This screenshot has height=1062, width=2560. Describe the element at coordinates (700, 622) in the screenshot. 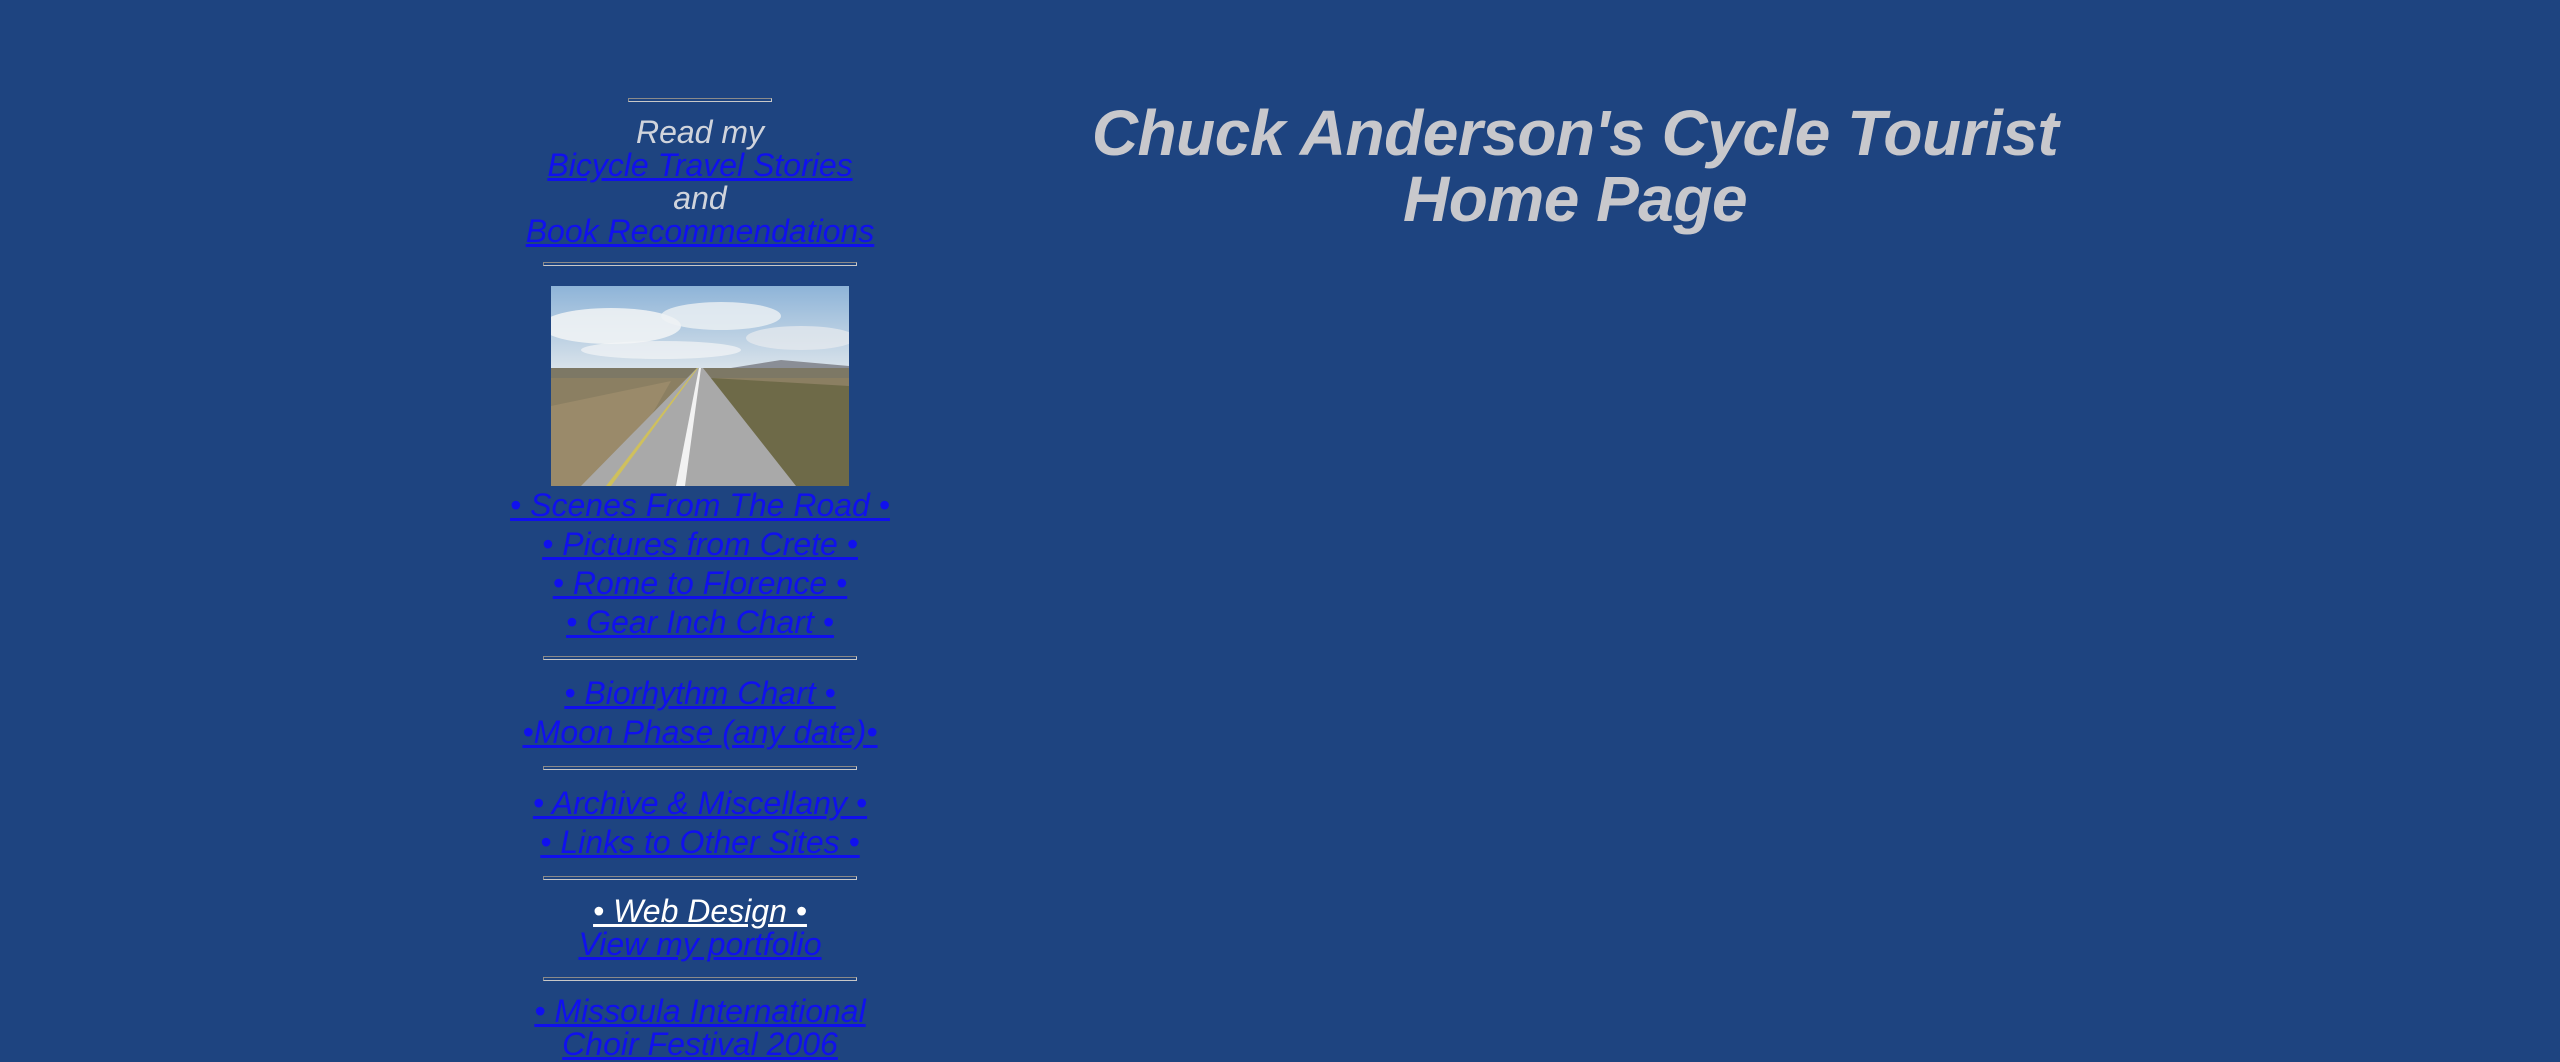

I see `gear-inch-chart-link: • Gear Inch Chart •` at that location.